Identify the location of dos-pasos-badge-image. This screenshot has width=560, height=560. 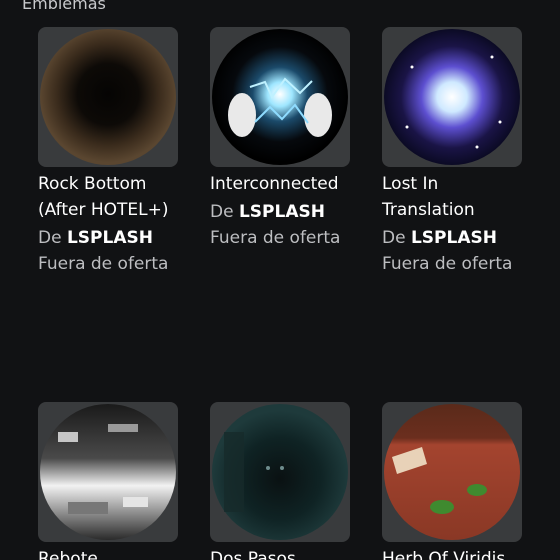
(280, 472).